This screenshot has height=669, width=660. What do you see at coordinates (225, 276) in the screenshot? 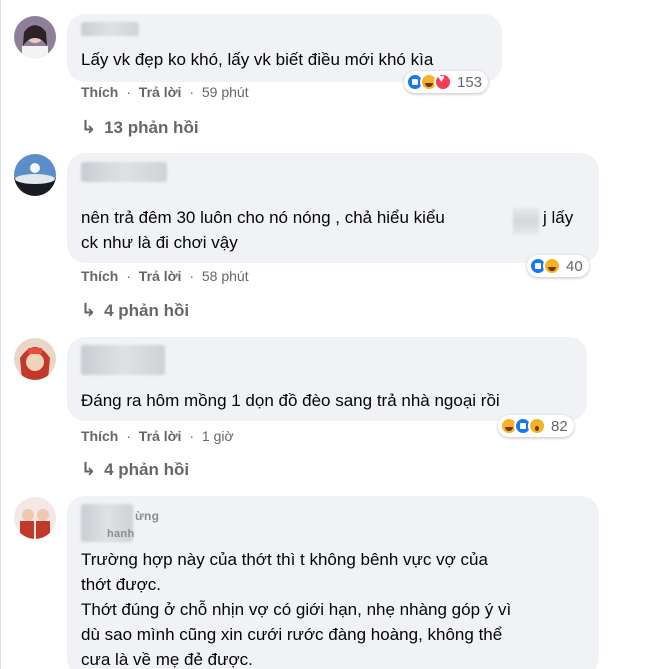
I see `timestamp: 58 phút` at bounding box center [225, 276].